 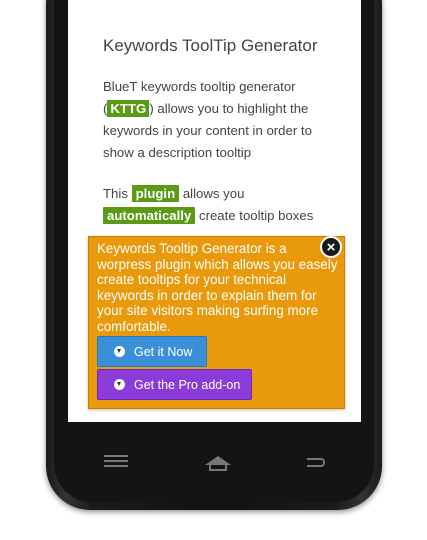 What do you see at coordinates (115, 193) in the screenshot?
I see `second-text-a: This` at bounding box center [115, 193].